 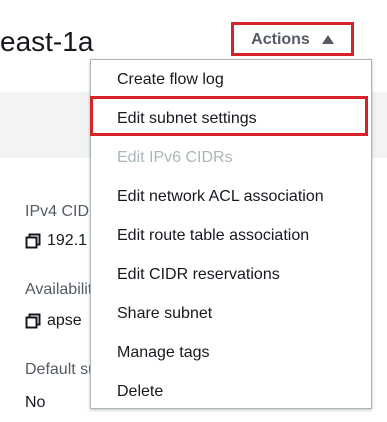 I want to click on menu-item-create-flow-log: Create flow log, so click(x=231, y=79).